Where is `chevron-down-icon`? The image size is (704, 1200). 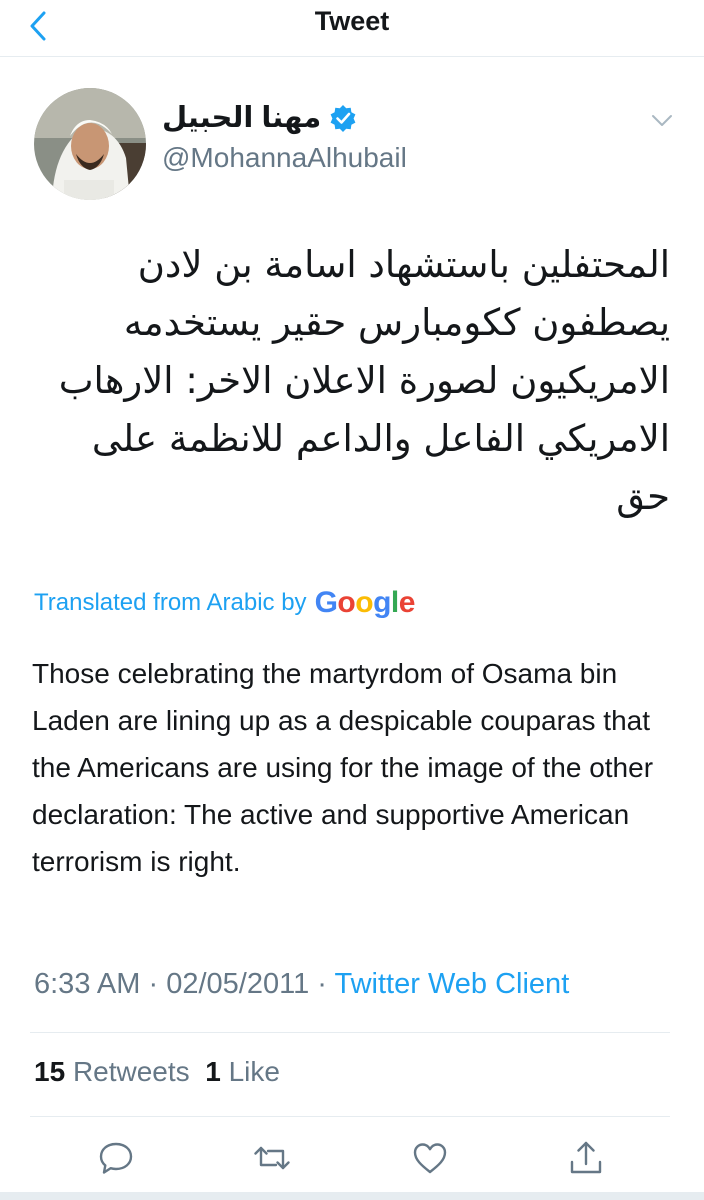
chevron-down-icon is located at coordinates (662, 120).